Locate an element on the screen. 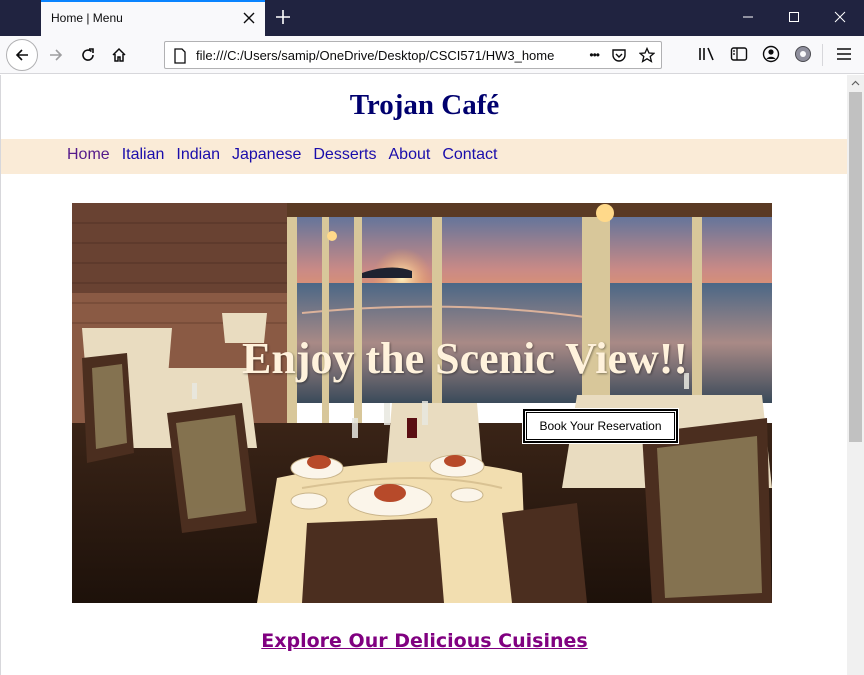 This screenshot has height=675, width=864. menu-icon is located at coordinates (844, 54).